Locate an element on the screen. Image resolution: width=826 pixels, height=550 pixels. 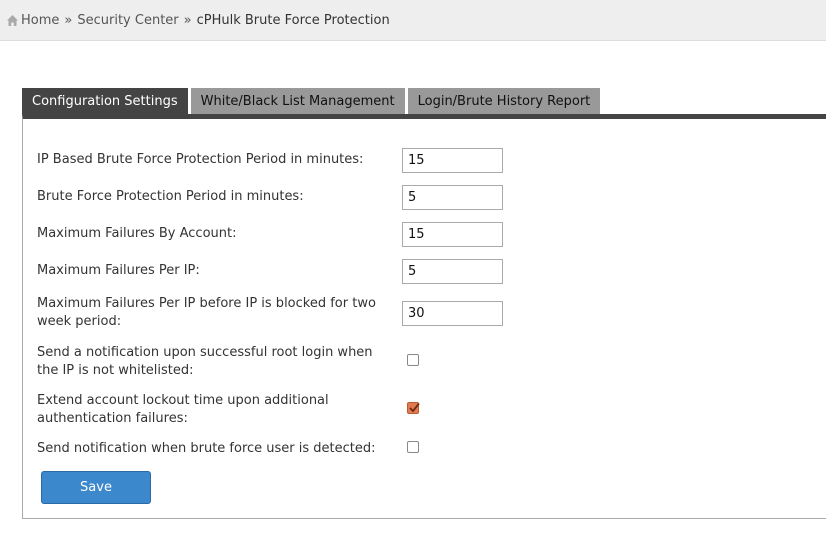
max-fail-account-label: Maximum Failures By Account: is located at coordinates (137, 233).